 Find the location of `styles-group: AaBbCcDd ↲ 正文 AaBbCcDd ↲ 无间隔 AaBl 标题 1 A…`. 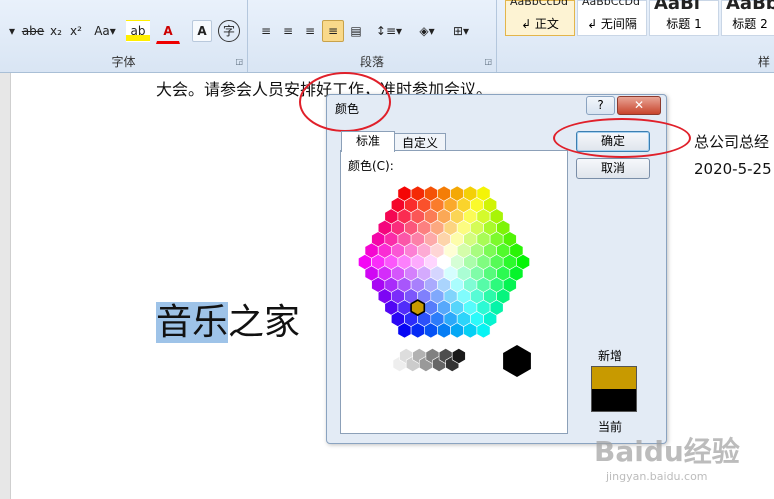

styles-group: AaBbCcDd ↲ 正文 AaBbCcDd ↲ 无间隔 AaBl 标题 1 A… is located at coordinates (635, 36).